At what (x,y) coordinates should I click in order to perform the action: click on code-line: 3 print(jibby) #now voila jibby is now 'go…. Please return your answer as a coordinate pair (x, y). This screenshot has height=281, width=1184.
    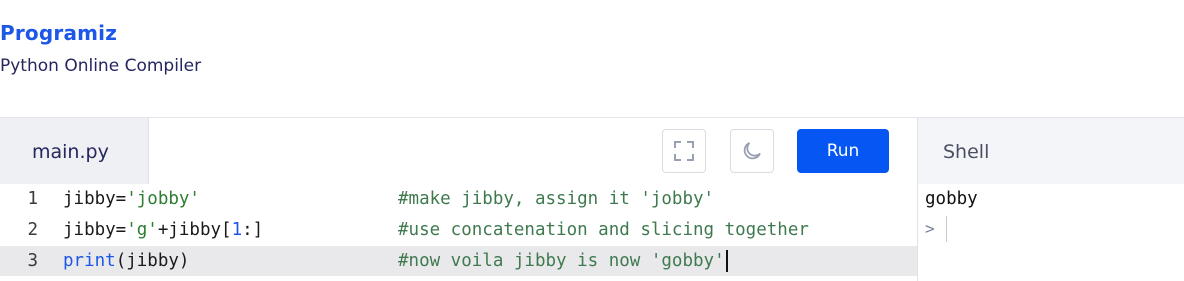
    Looking at the image, I should click on (458, 261).